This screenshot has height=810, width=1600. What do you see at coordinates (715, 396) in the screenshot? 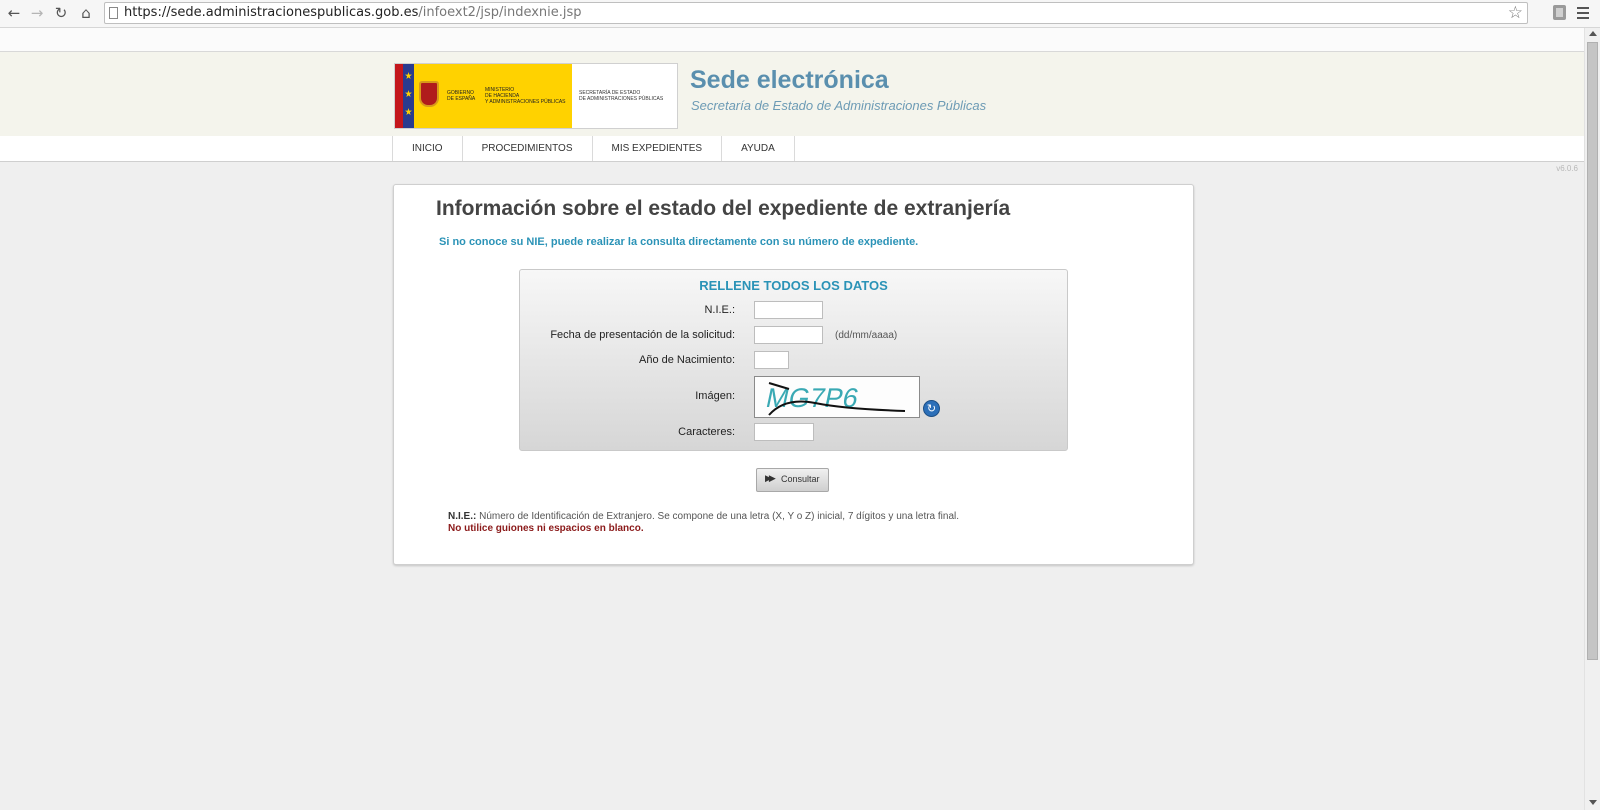
I see `imagen-label: Imágen:` at bounding box center [715, 396].